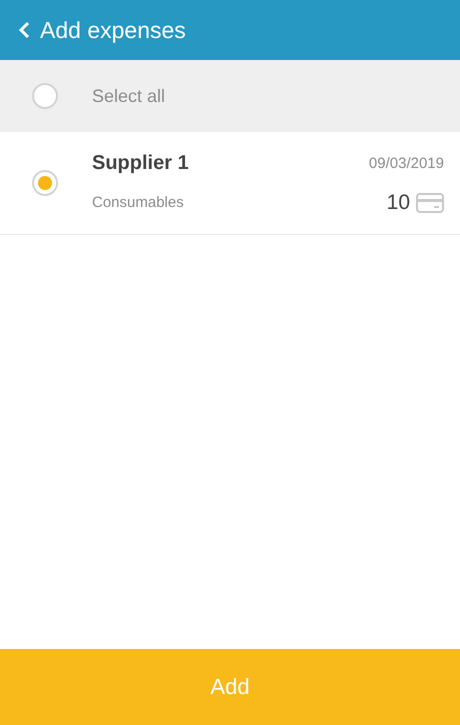 Image resolution: width=460 pixels, height=725 pixels. Describe the element at coordinates (24, 30) in the screenshot. I see `back-icon` at that location.